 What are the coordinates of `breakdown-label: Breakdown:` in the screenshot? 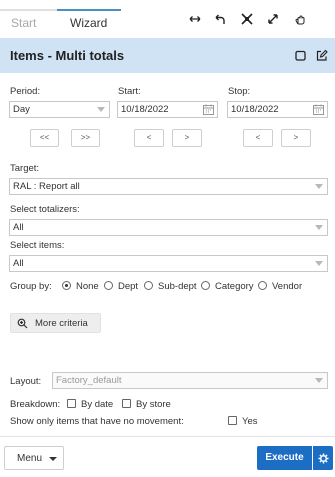 It's located at (35, 404).